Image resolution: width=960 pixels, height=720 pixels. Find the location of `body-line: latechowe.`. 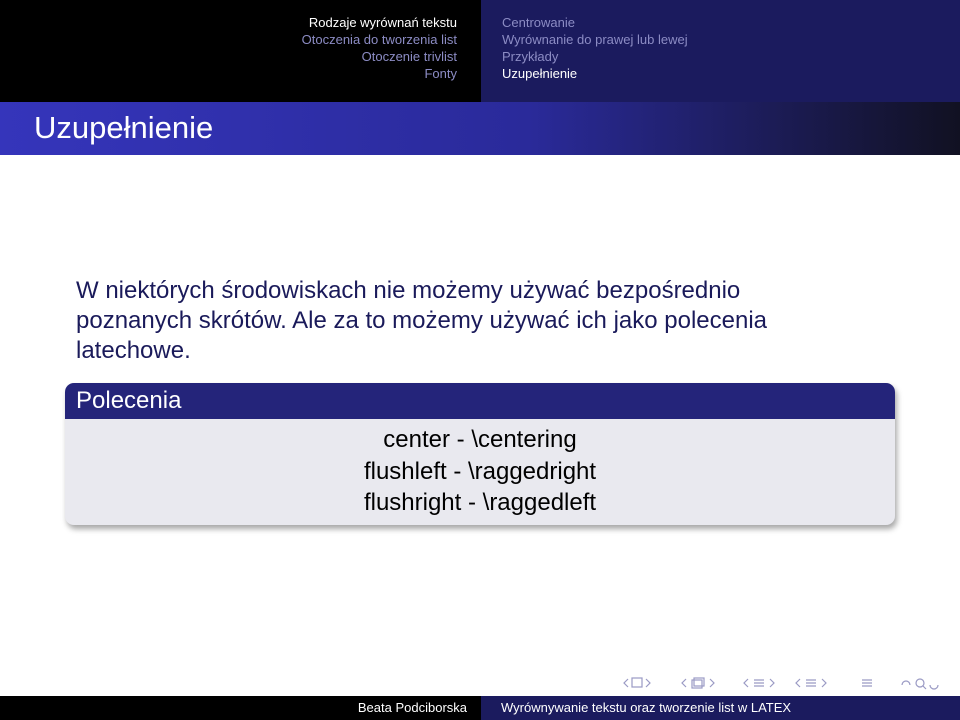

body-line: latechowe. is located at coordinates (133, 350).